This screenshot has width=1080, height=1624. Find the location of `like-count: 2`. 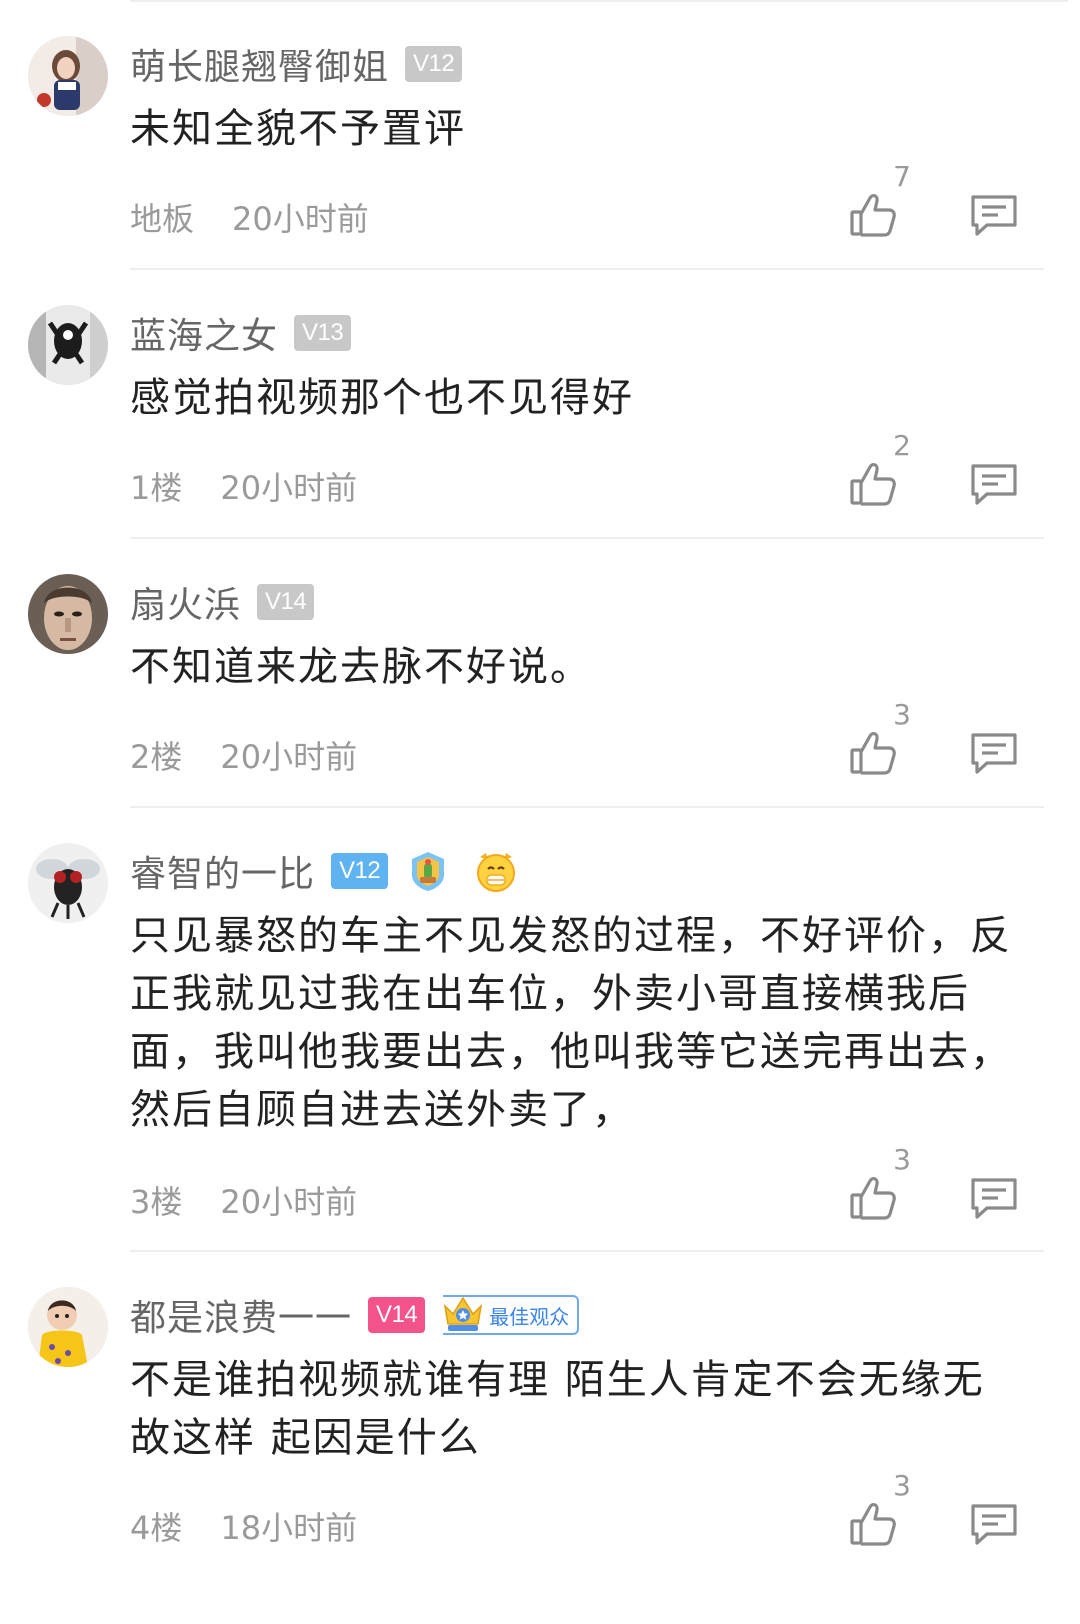

like-count: 2 is located at coordinates (902, 445).